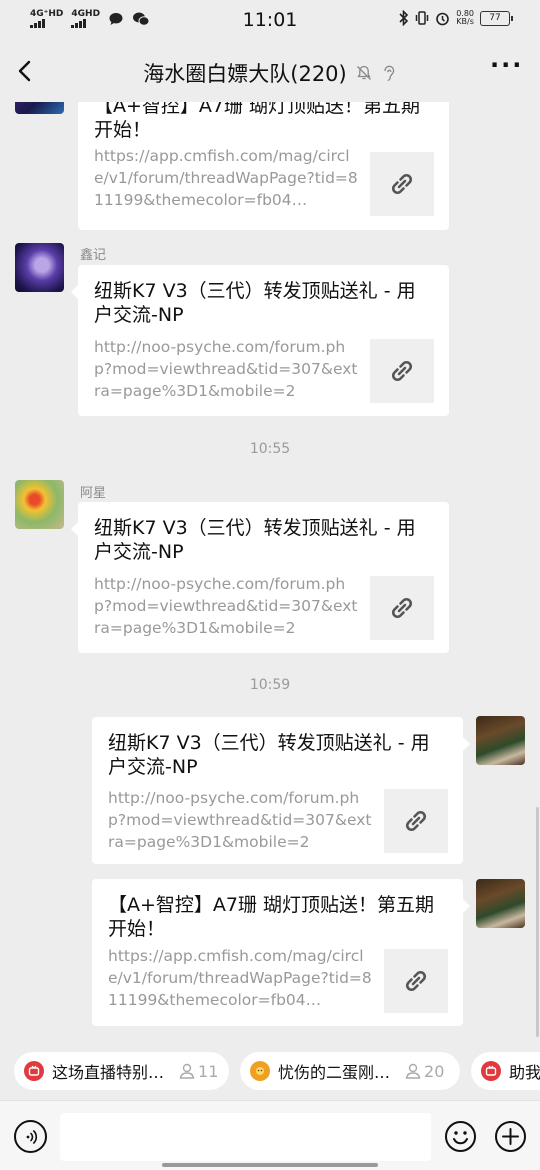 Image resolution: width=540 pixels, height=1170 pixels. Describe the element at coordinates (93, 493) in the screenshot. I see `sender-name: 阿星` at that location.